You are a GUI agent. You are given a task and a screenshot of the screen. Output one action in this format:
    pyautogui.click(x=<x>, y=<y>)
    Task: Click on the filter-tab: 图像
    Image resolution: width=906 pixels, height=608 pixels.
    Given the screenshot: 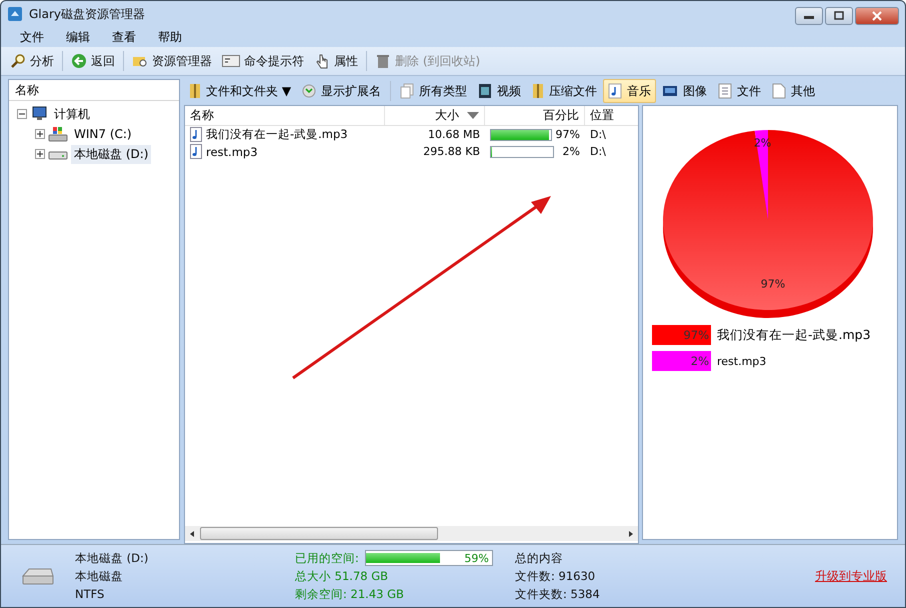 What is the action you would take?
    pyautogui.click(x=684, y=91)
    